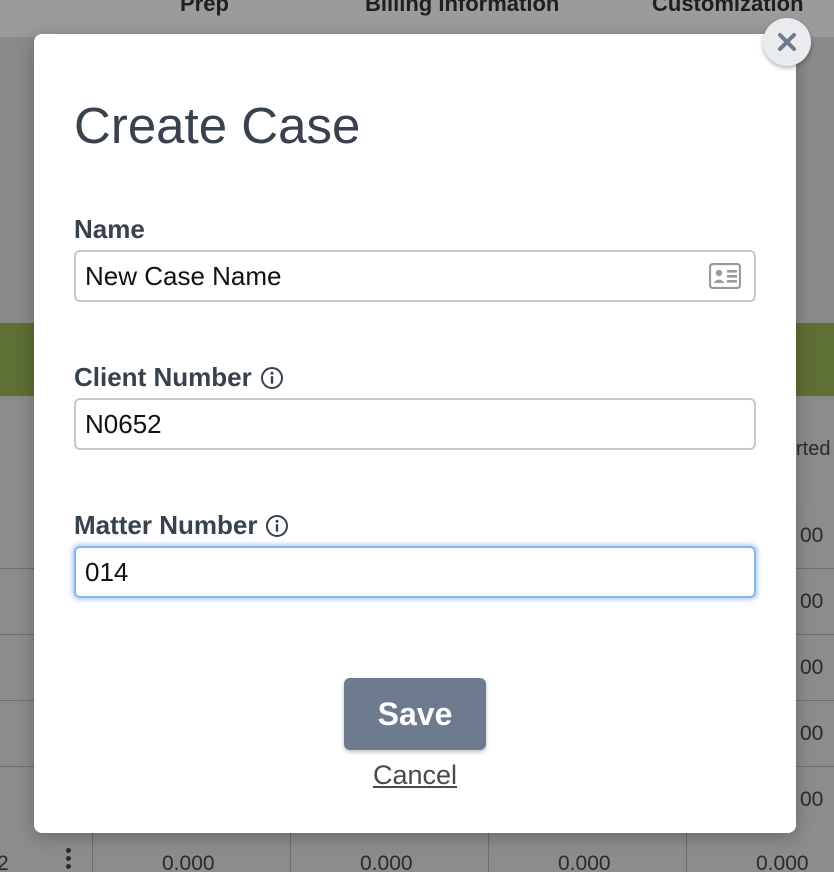 The image size is (834, 872). I want to click on matter-number-label: Matter Number, so click(181, 525).